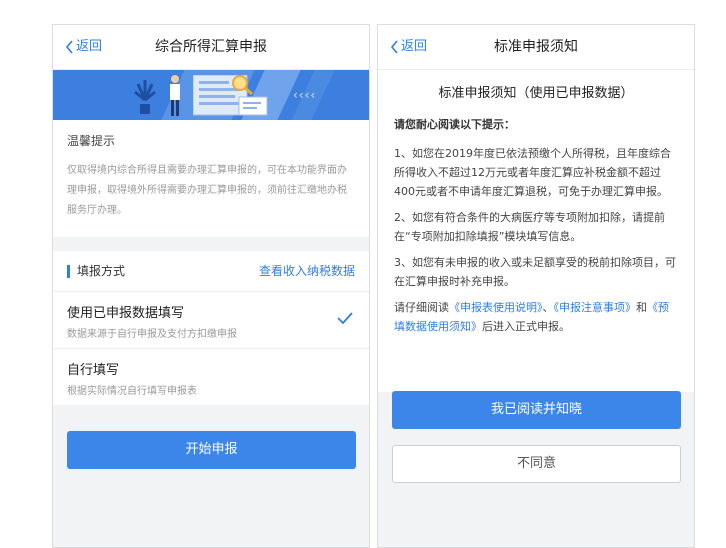 The height and width of the screenshot is (548, 726). Describe the element at coordinates (68, 271) in the screenshot. I see `section-accent-bar` at that location.